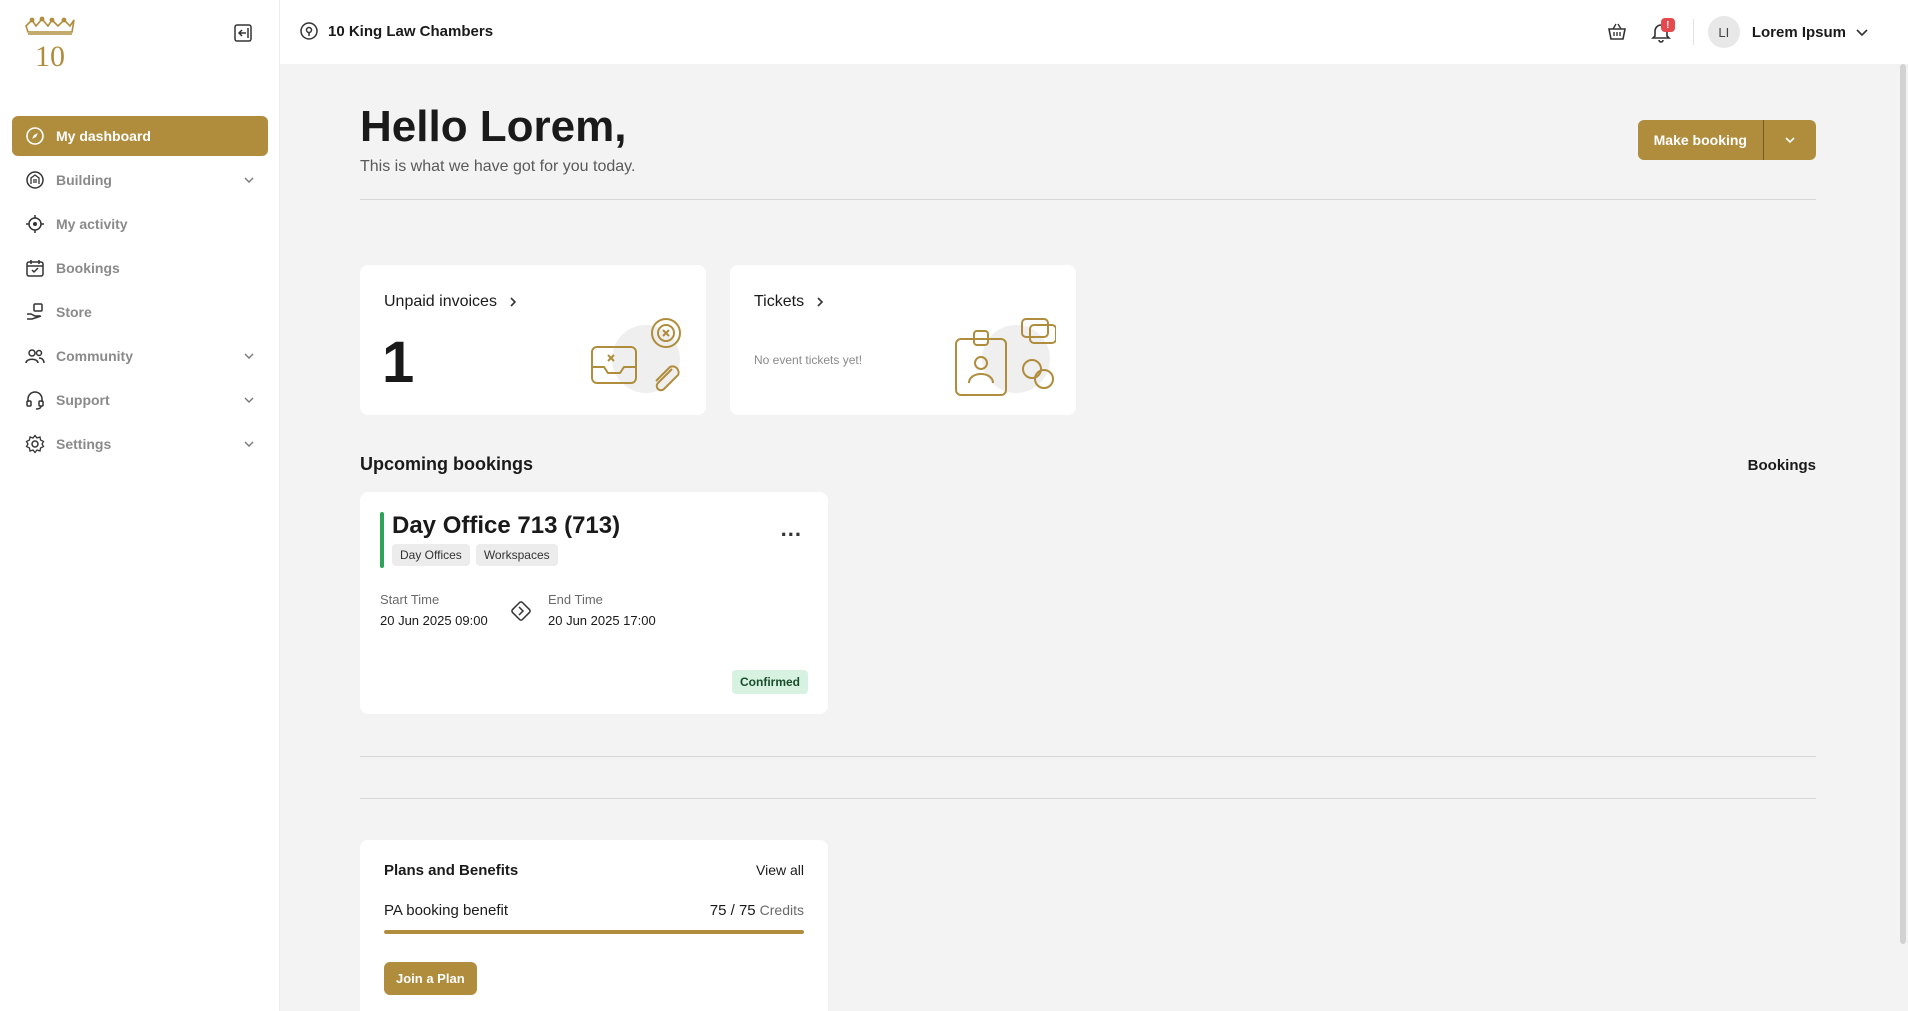 This screenshot has width=1908, height=1011. Describe the element at coordinates (398, 362) in the screenshot. I see `invoice-count: 1` at that location.